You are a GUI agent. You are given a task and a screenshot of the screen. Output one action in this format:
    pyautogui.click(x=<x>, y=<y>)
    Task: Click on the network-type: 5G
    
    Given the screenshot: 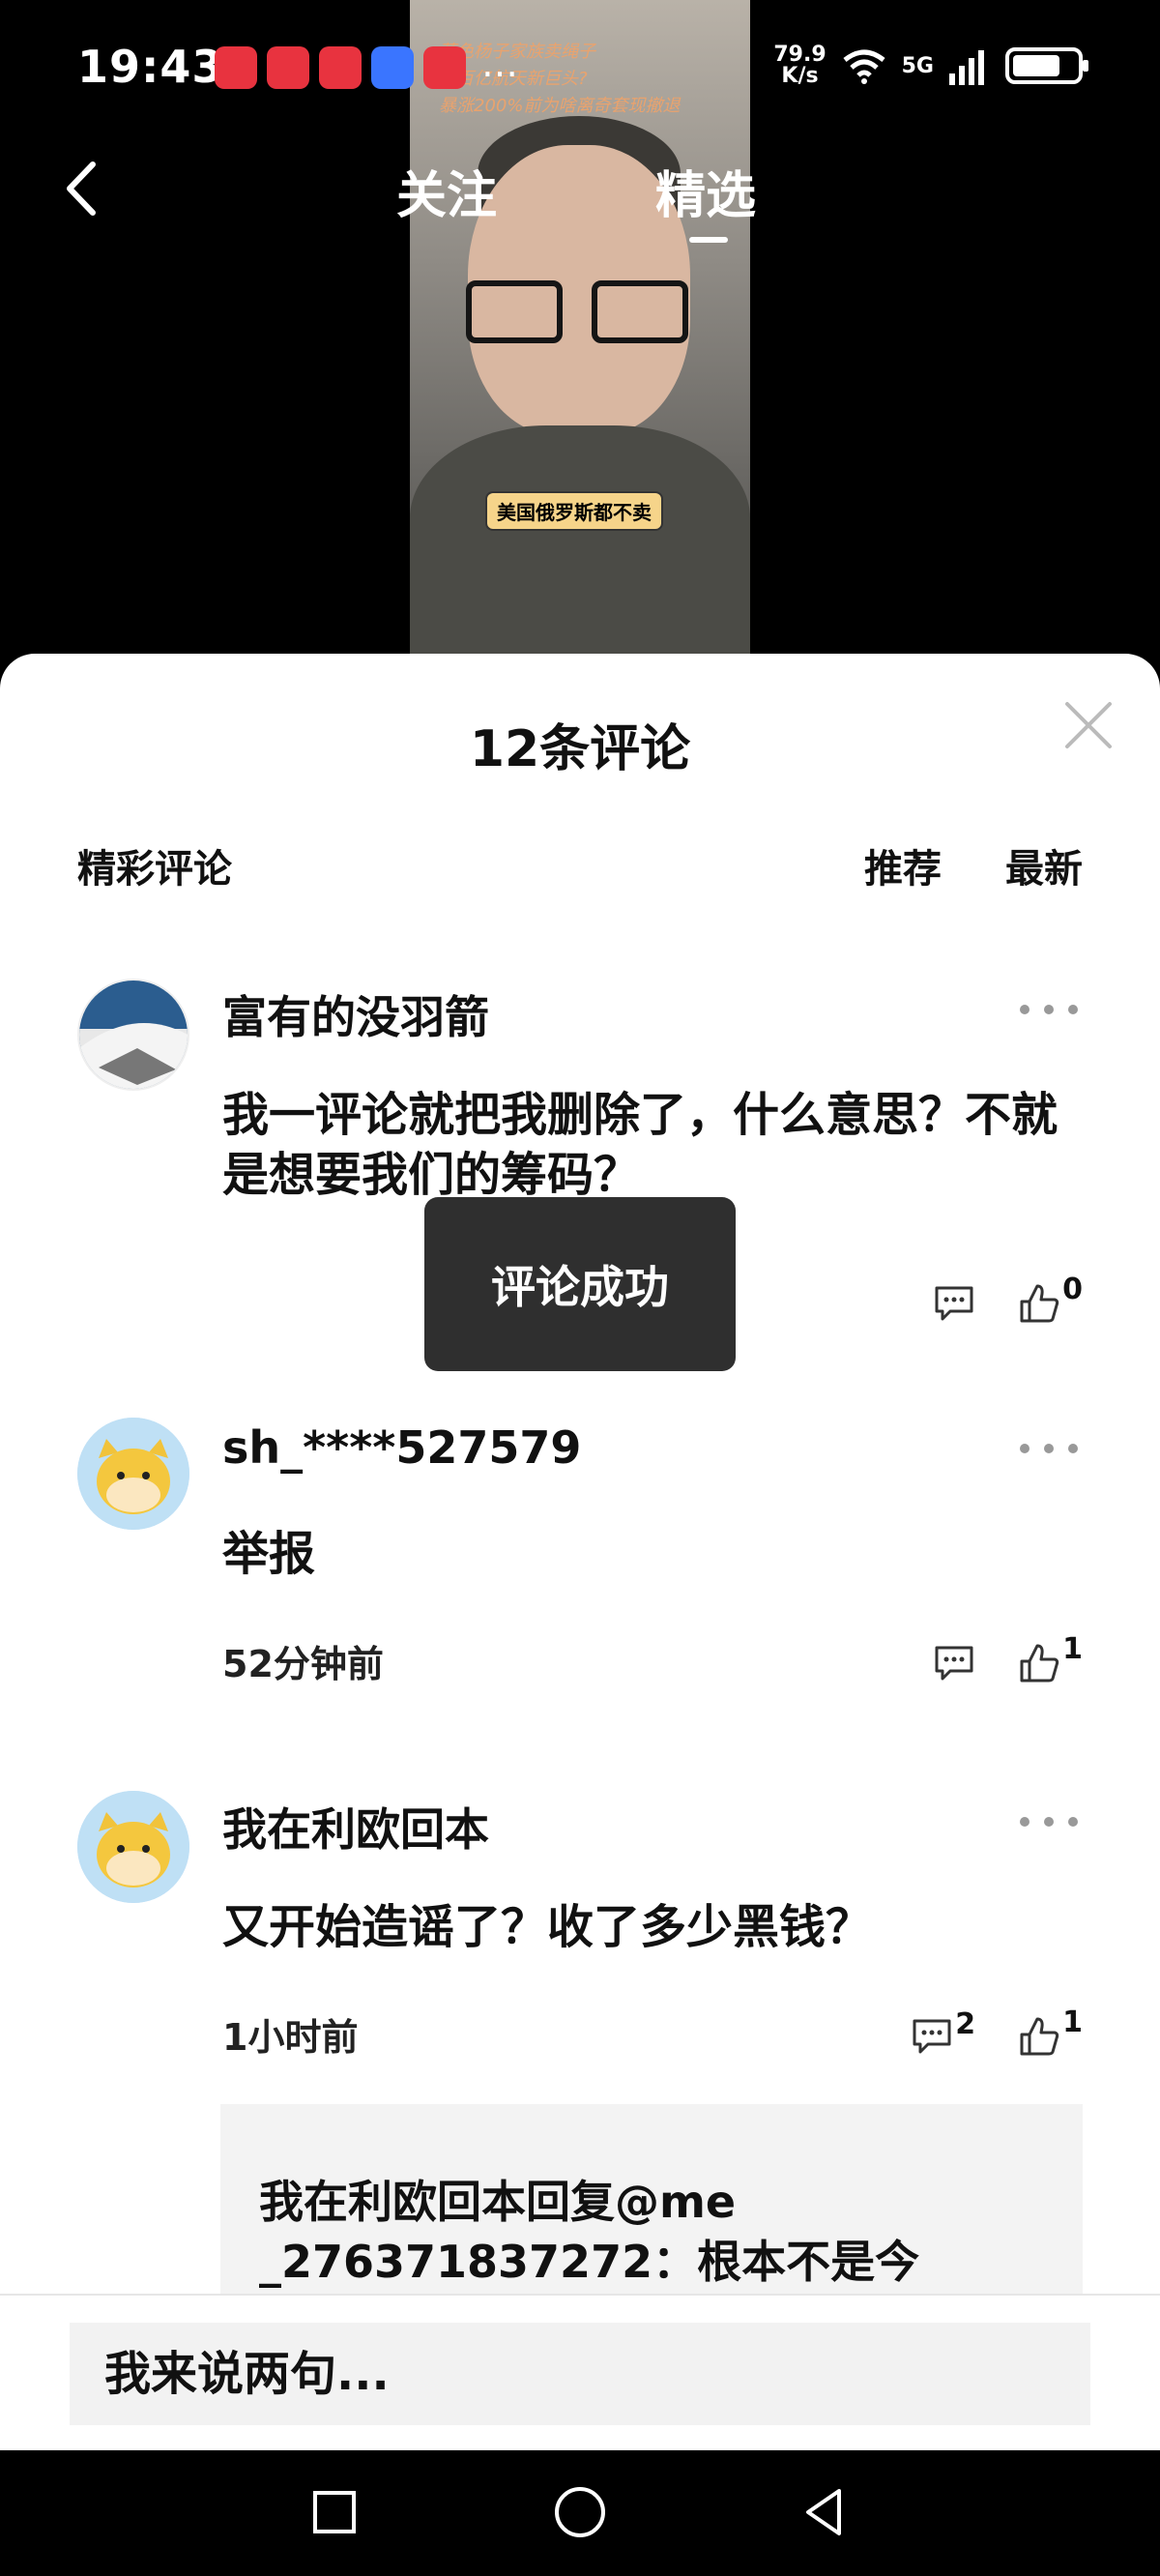 What is the action you would take?
    pyautogui.click(x=917, y=65)
    